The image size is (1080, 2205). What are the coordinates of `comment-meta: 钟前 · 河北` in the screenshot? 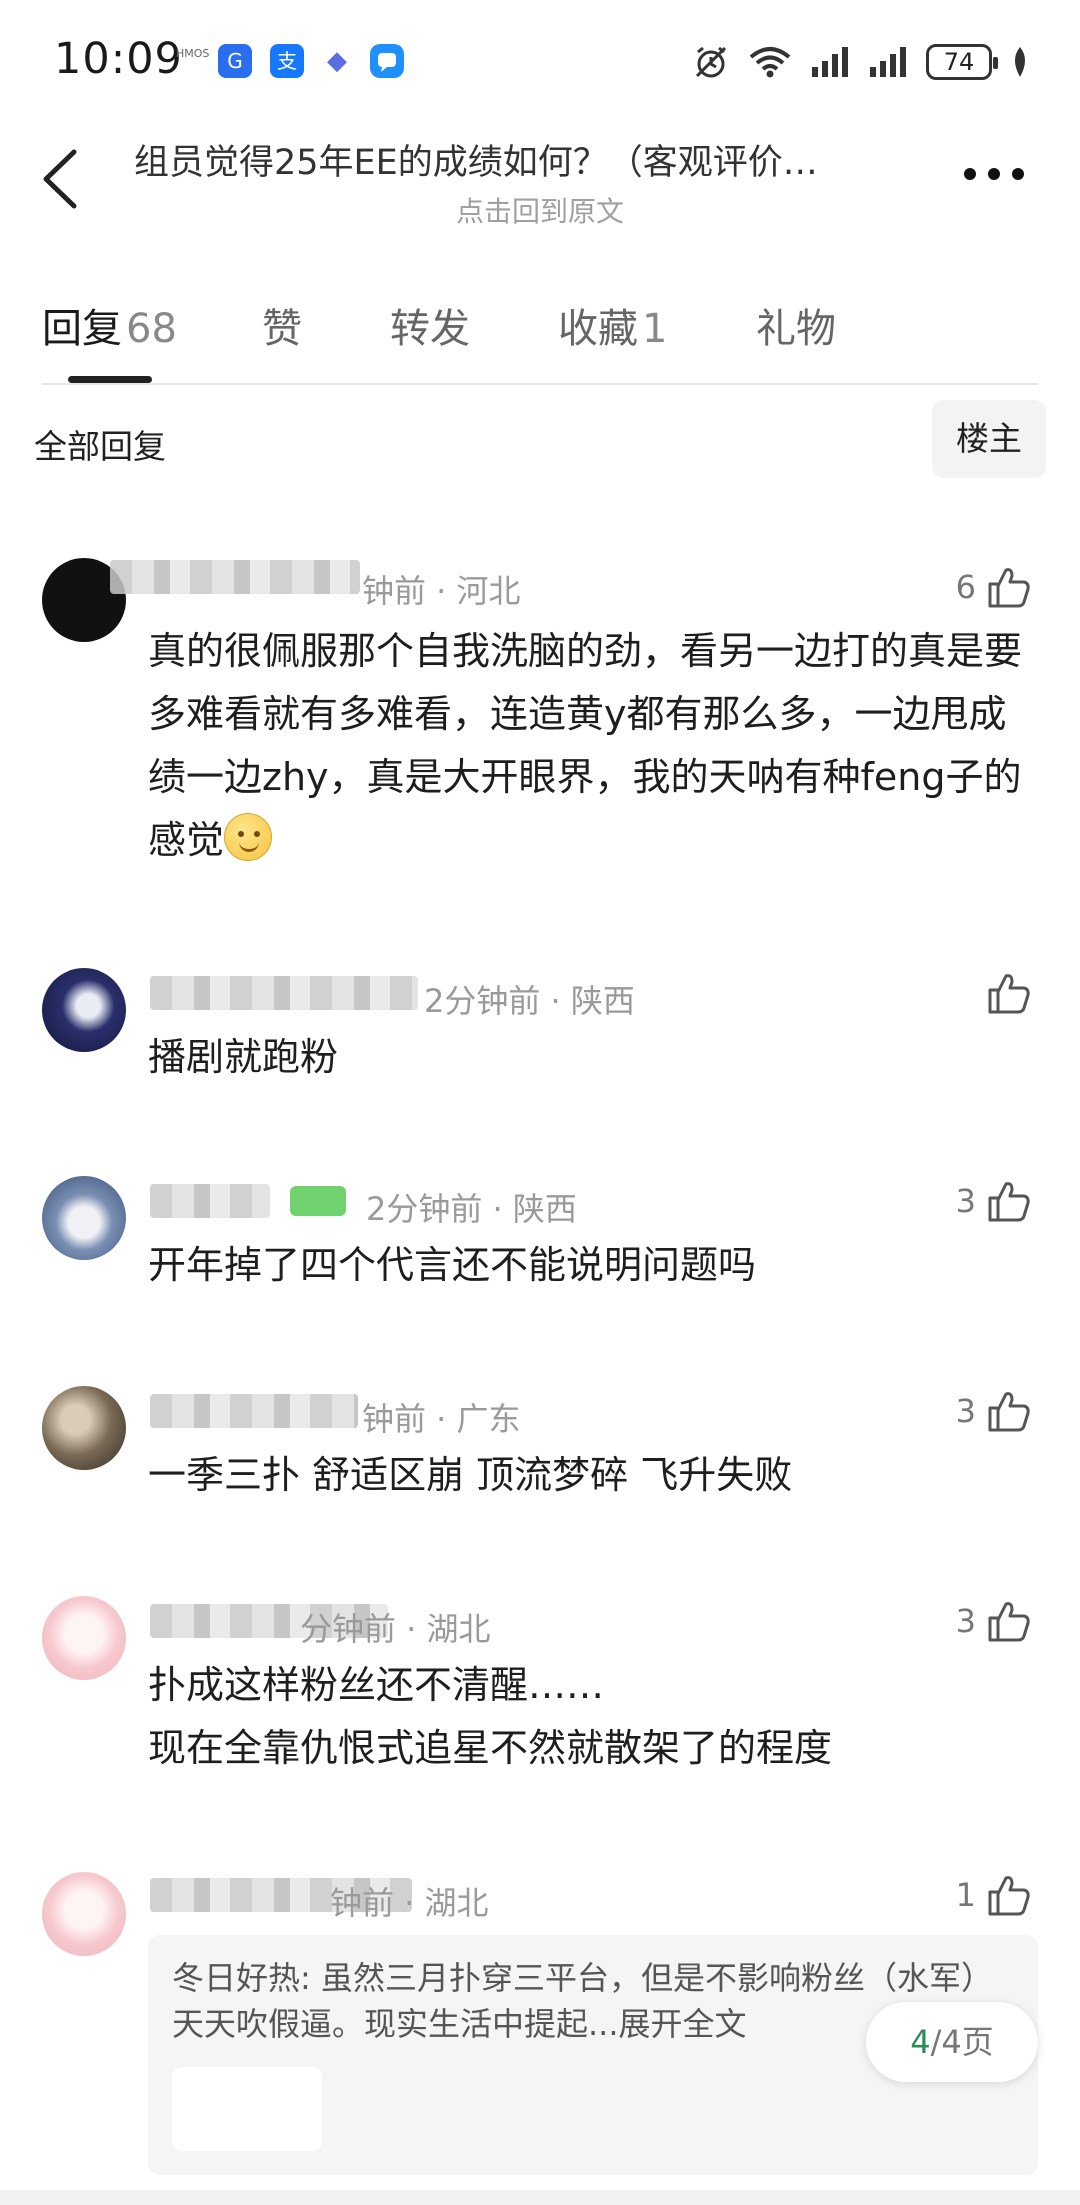 It's located at (441, 591).